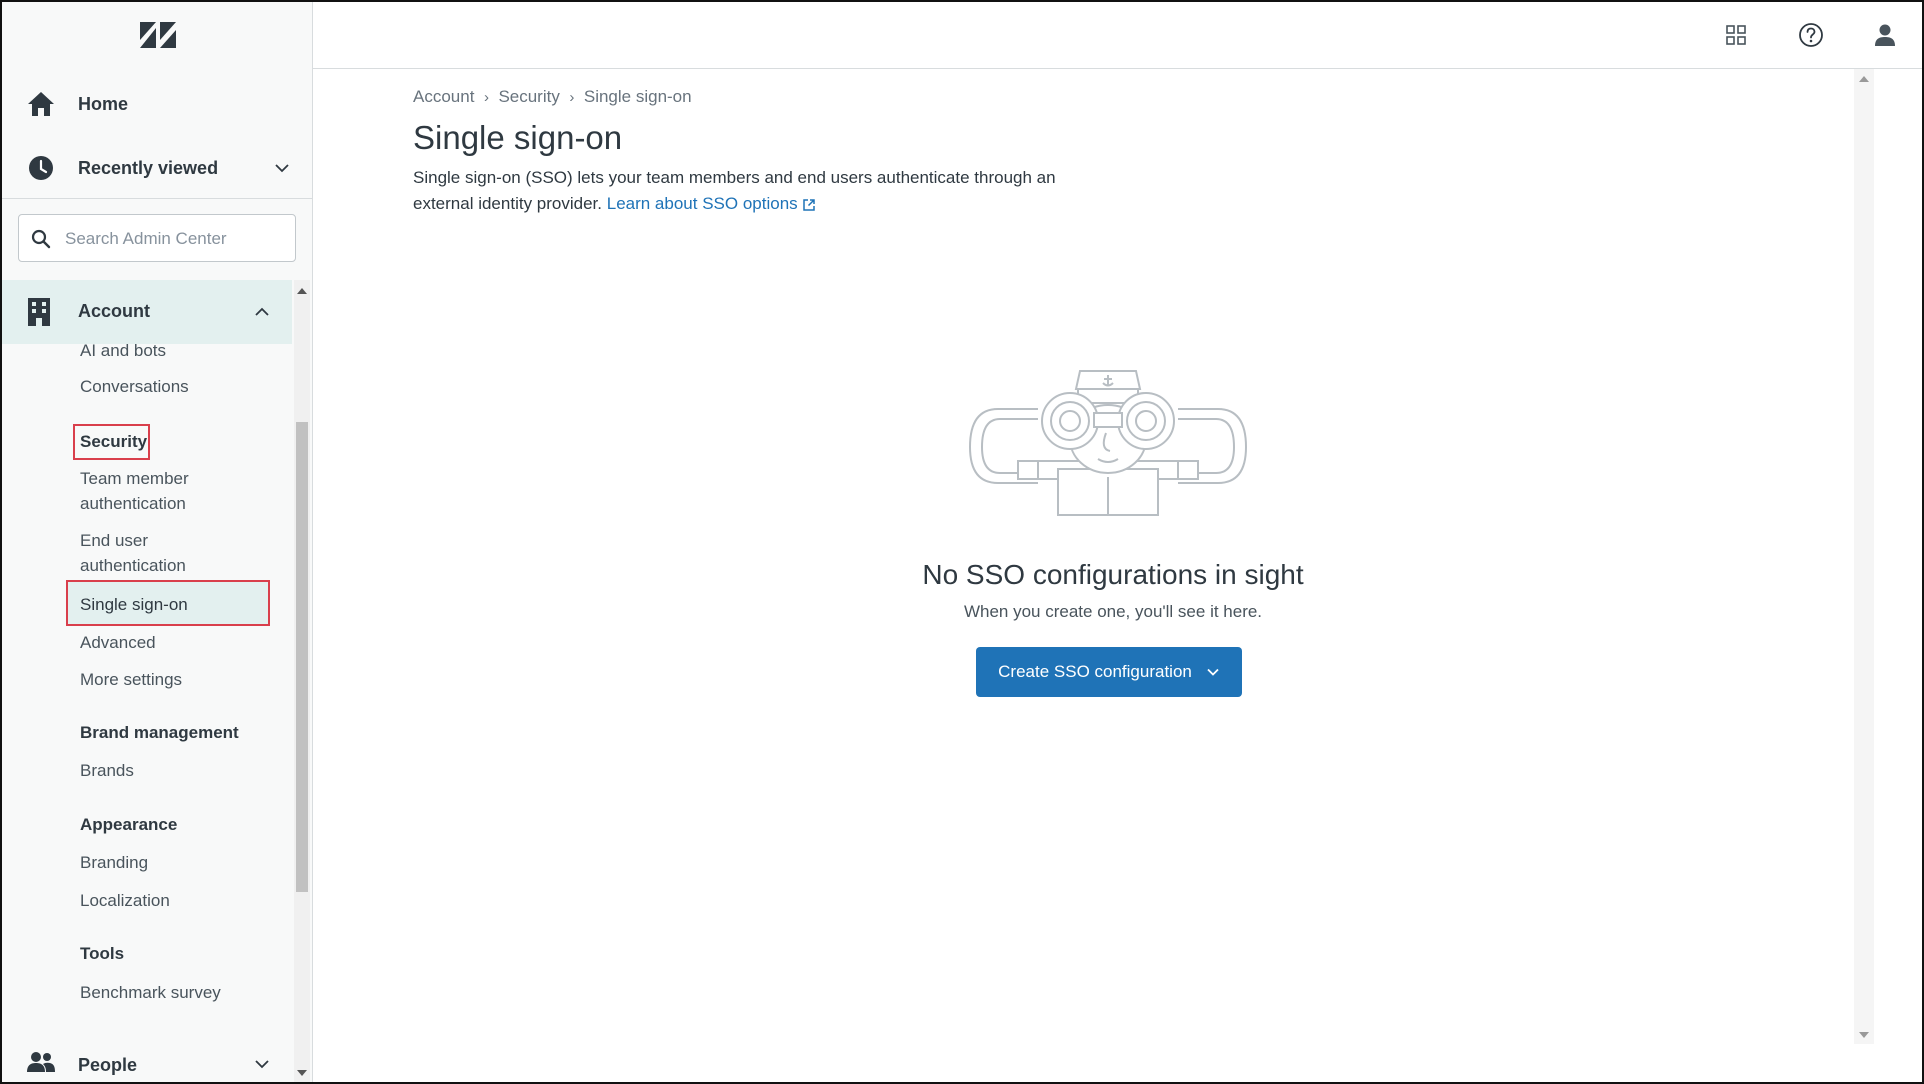  I want to click on end-user-auth-line2: authentication, so click(133, 565).